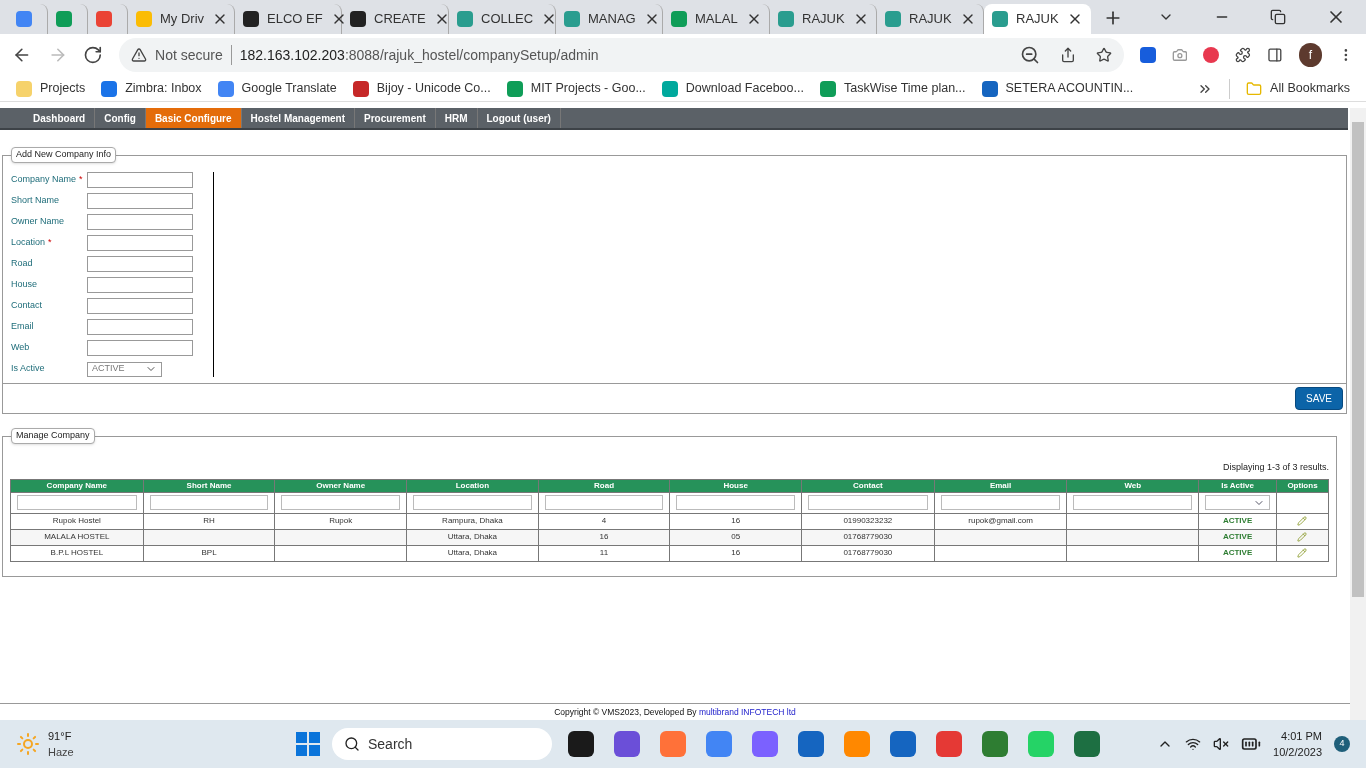 This screenshot has height=768, width=1366. I want to click on table-cell: rupok@gmail.com, so click(1000, 520).